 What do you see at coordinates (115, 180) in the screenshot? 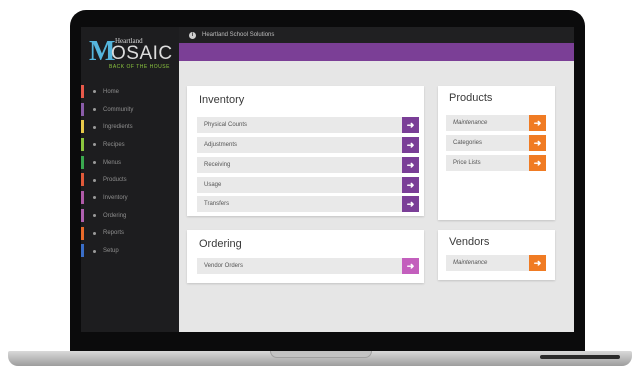
I see `sidebar-item-label: Products` at bounding box center [115, 180].